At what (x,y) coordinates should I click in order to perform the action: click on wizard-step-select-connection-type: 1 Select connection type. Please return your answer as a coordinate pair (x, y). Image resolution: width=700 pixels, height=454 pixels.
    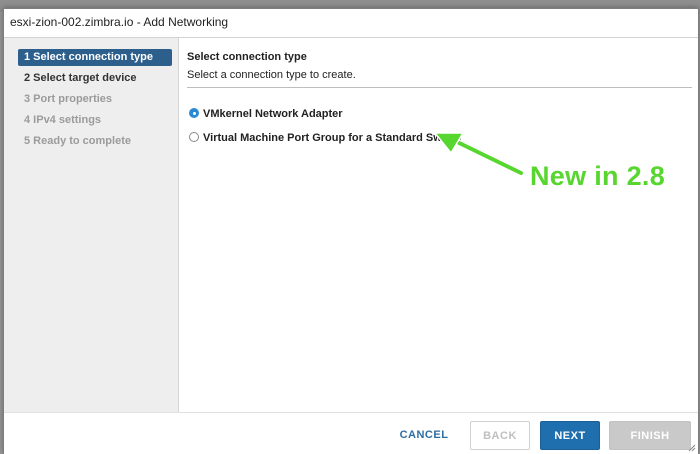
    Looking at the image, I should click on (95, 57).